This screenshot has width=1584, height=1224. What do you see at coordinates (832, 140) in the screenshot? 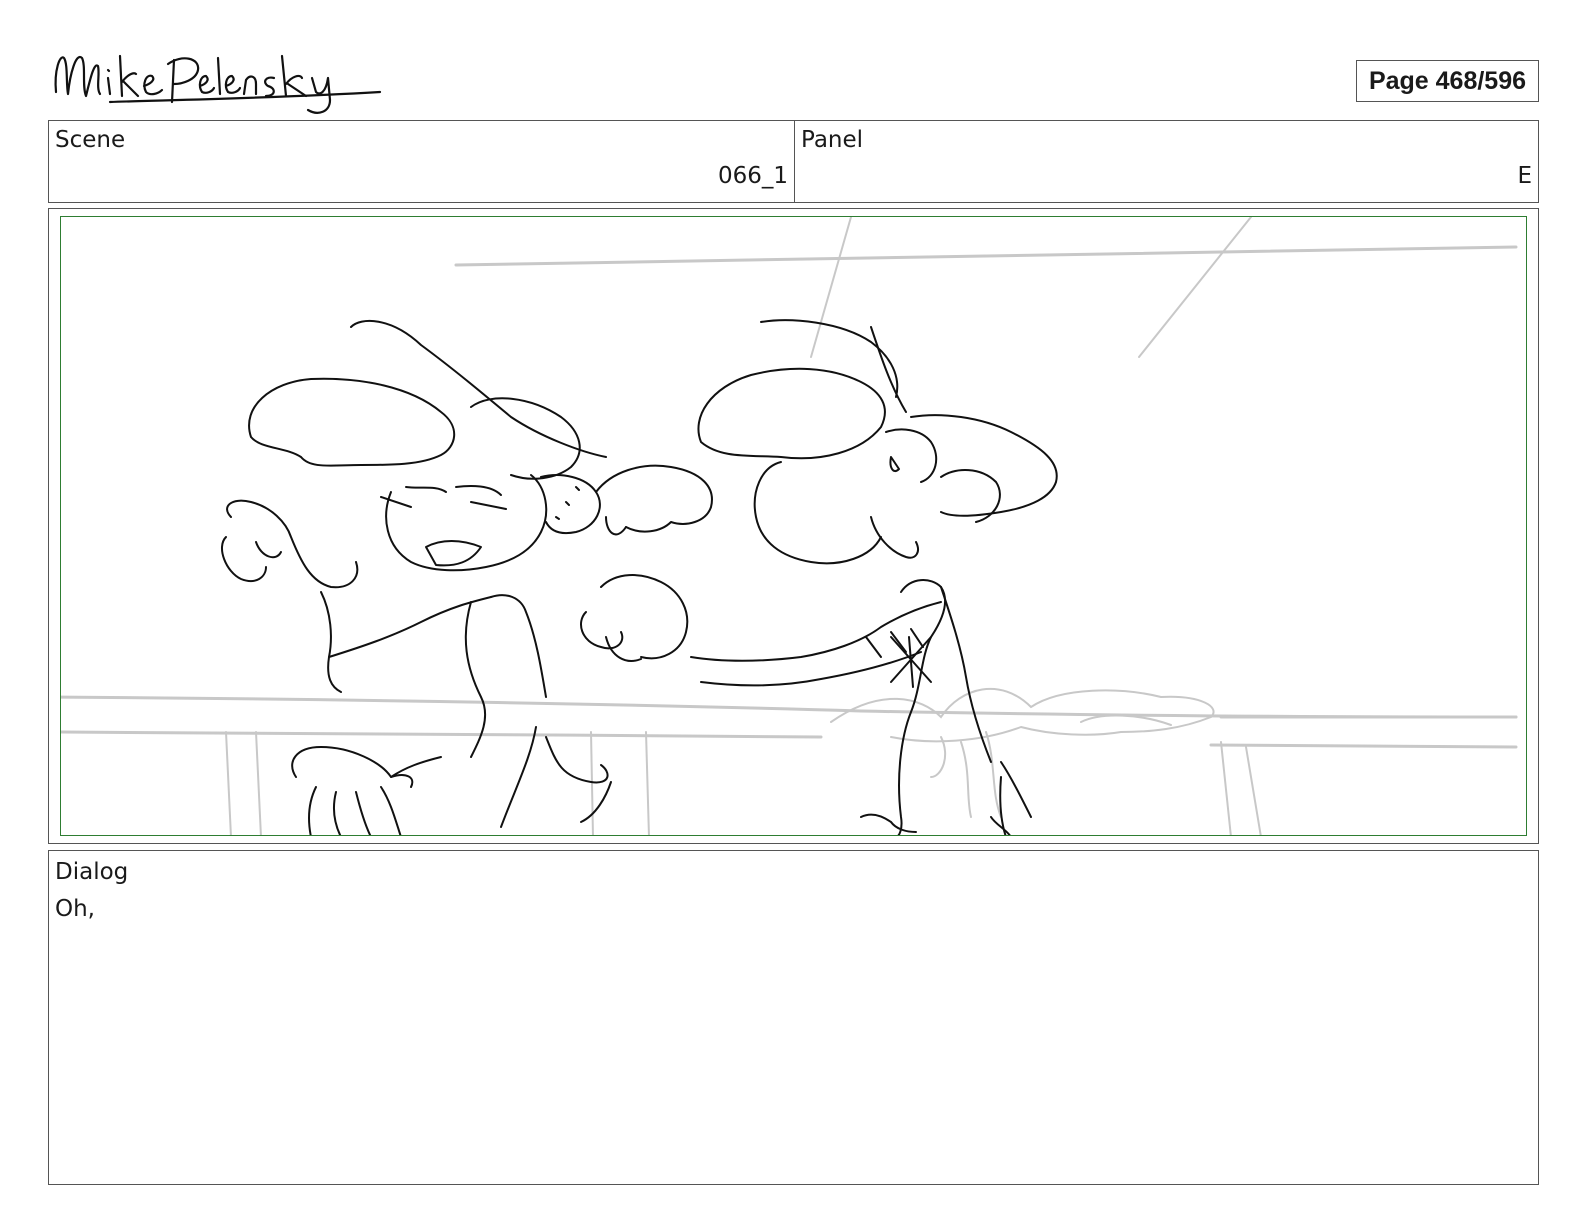
I see `panel-label: Panel` at bounding box center [832, 140].